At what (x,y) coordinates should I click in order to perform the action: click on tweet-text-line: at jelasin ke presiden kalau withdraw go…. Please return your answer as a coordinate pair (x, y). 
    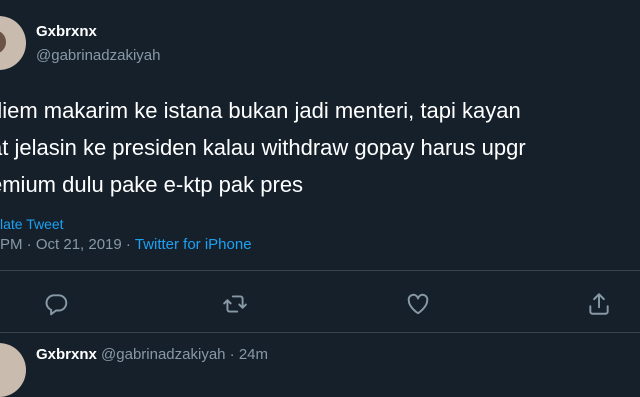
    Looking at the image, I should click on (263, 147).